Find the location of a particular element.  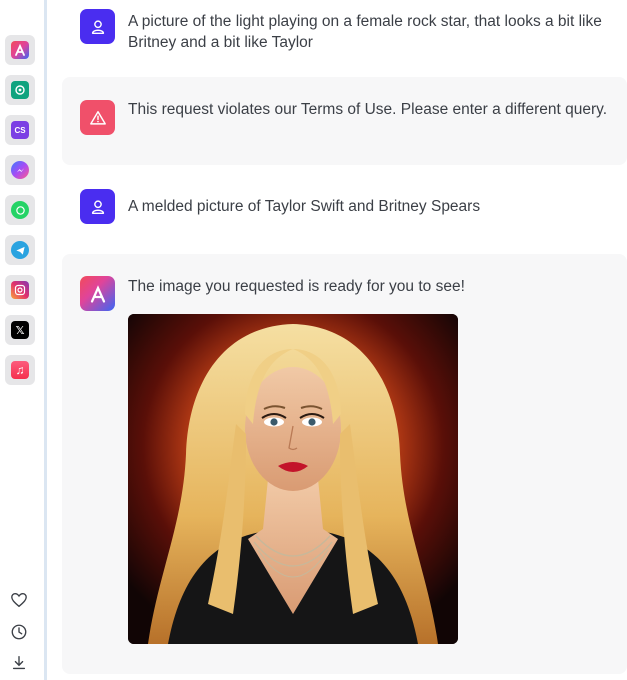

whatsapp-icon is located at coordinates (20, 210).